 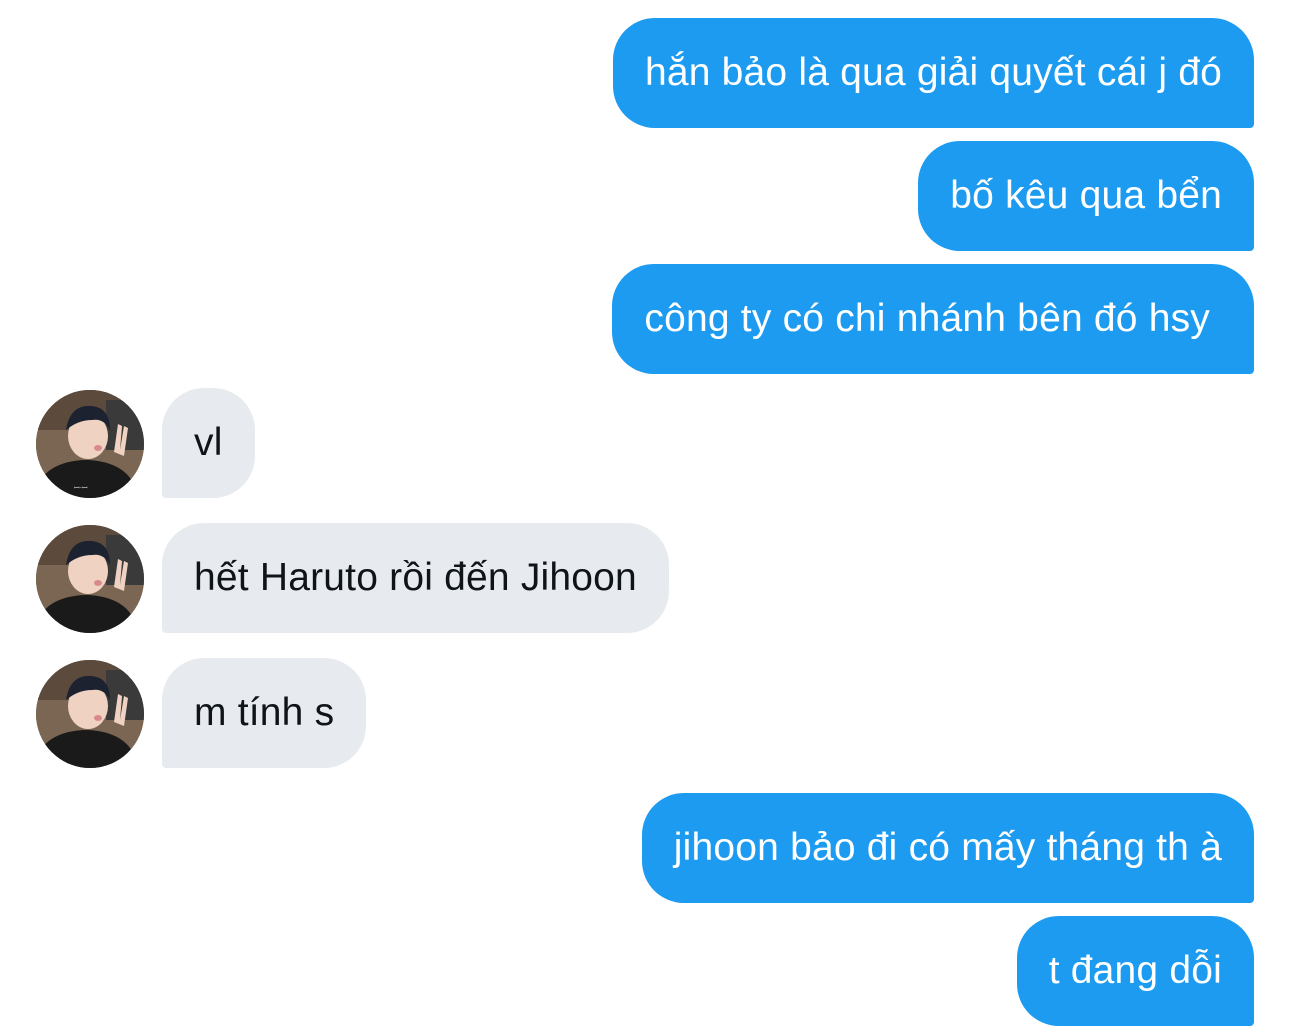 I want to click on outgoing-message-bubble: t đang dỗi, so click(x=1135, y=971).